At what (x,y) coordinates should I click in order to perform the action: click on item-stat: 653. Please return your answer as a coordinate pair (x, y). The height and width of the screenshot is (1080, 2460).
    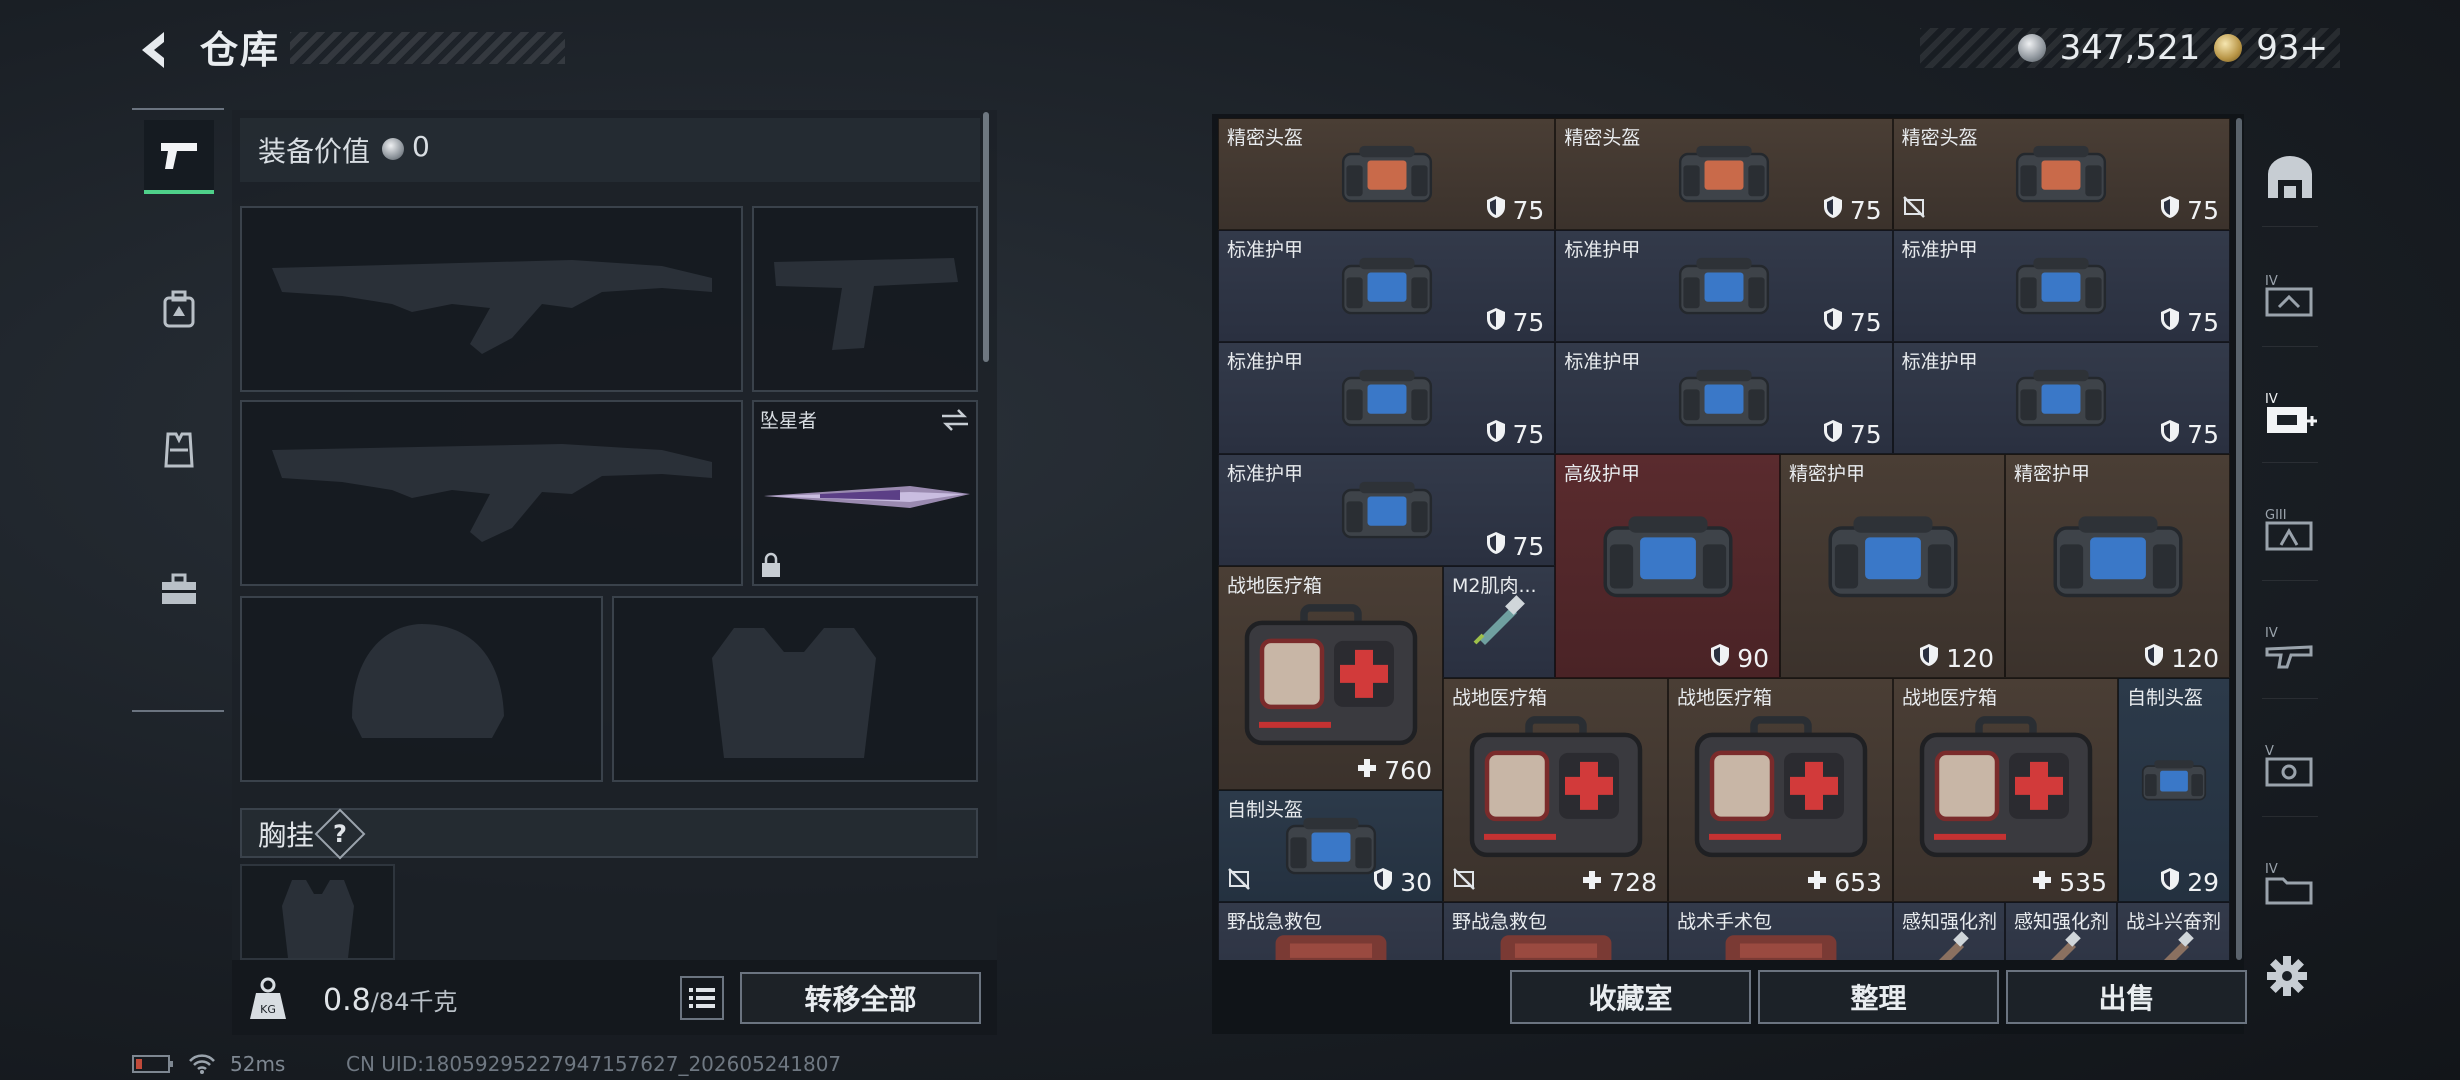
    Looking at the image, I should click on (1844, 882).